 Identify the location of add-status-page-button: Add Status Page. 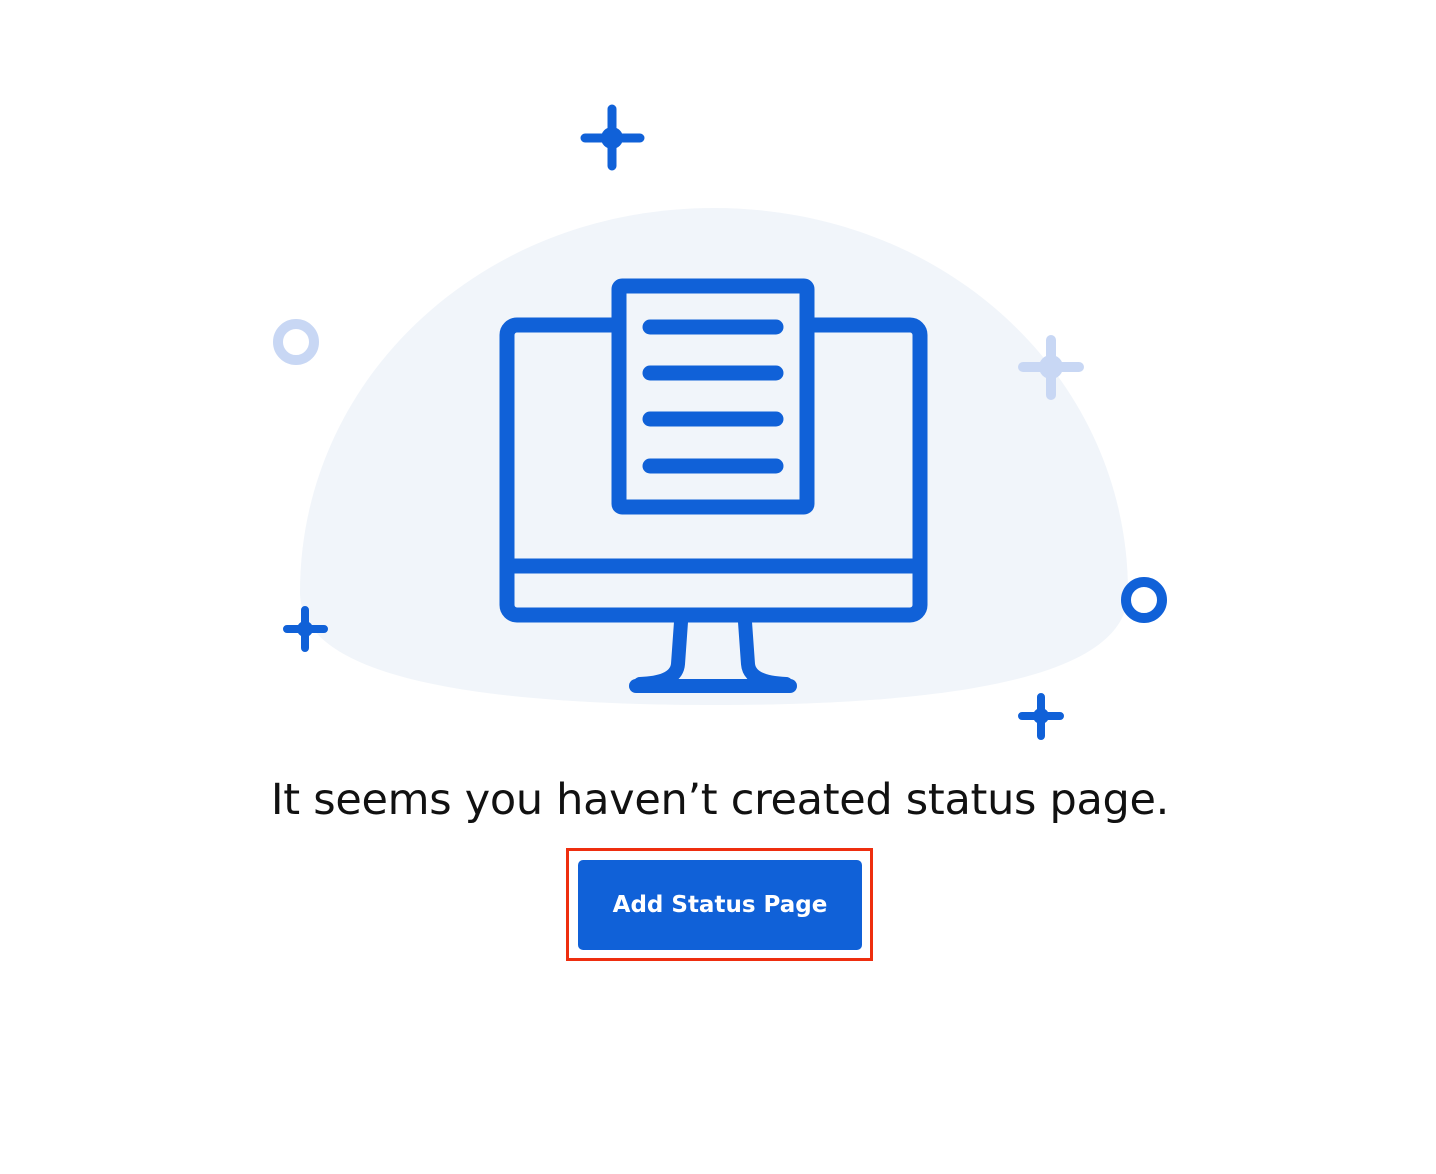
(720, 905).